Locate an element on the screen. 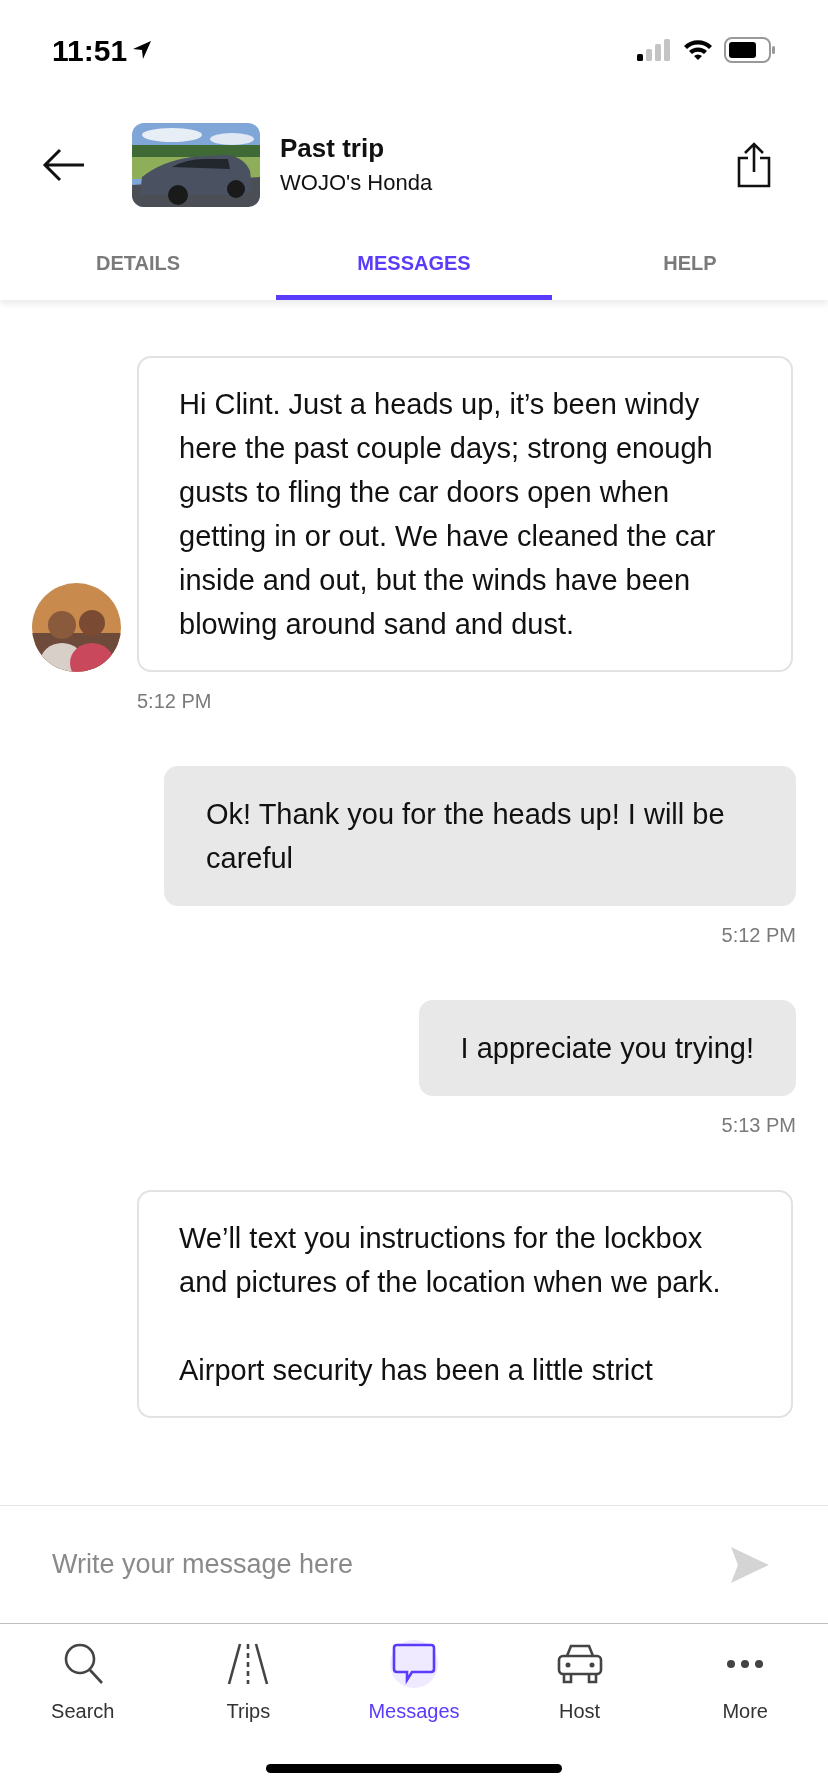 This screenshot has height=1792, width=828. status-time: 11:51 is located at coordinates (90, 50).